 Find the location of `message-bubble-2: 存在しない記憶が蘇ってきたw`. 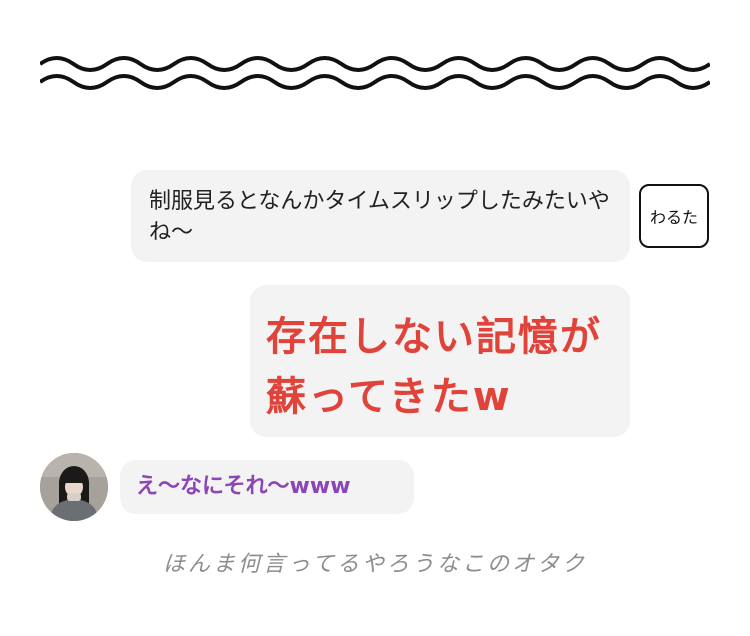

message-bubble-2: 存在しない記憶が蘇ってきたw is located at coordinates (440, 361).